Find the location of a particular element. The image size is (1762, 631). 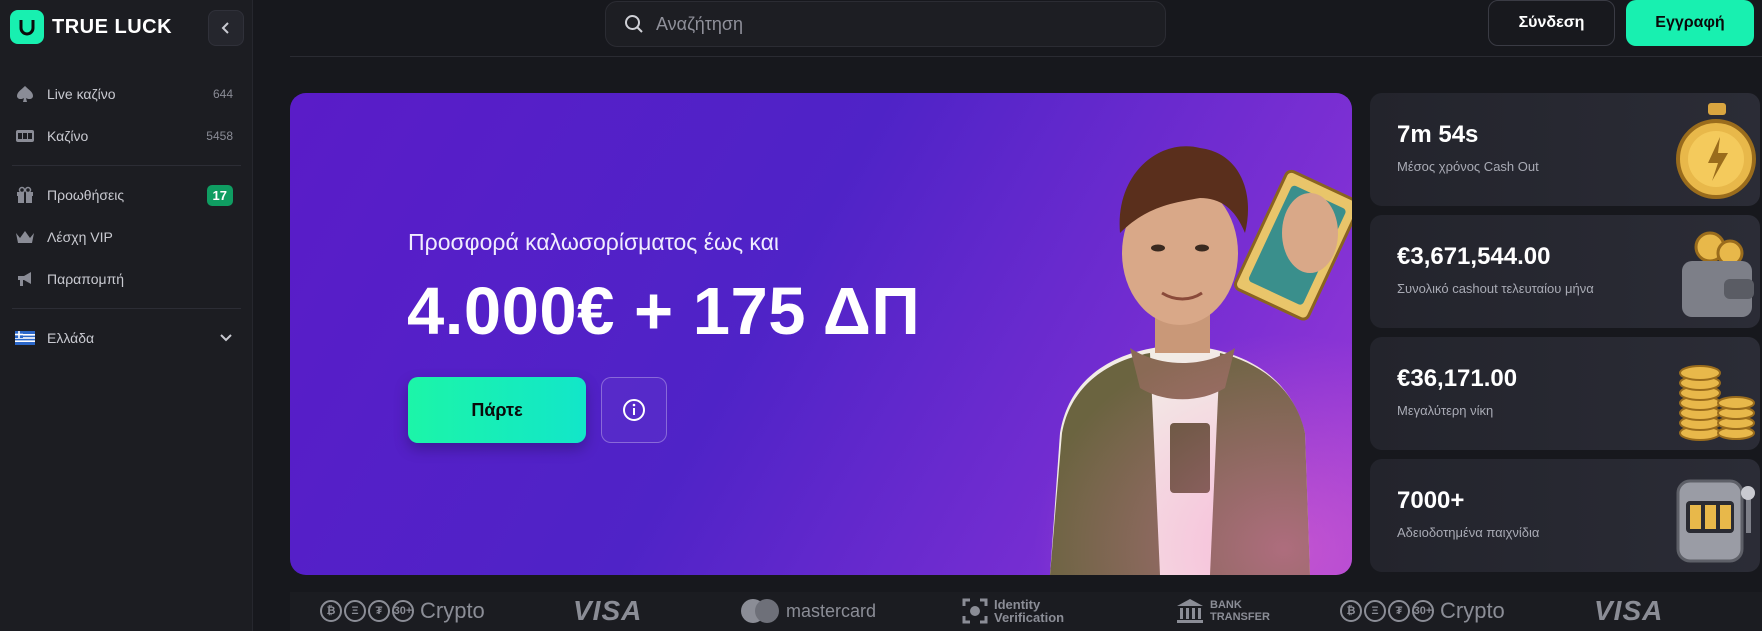

coins-stack-icon is located at coordinates (1717, 403).